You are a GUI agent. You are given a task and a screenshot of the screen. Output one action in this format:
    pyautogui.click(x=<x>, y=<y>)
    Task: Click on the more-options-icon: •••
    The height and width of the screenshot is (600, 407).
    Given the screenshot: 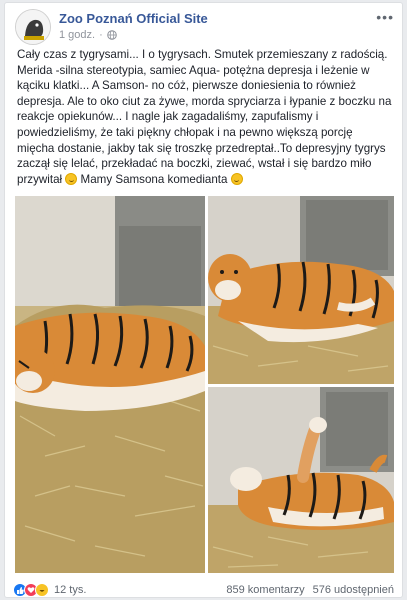 What is the action you would take?
    pyautogui.click(x=385, y=17)
    